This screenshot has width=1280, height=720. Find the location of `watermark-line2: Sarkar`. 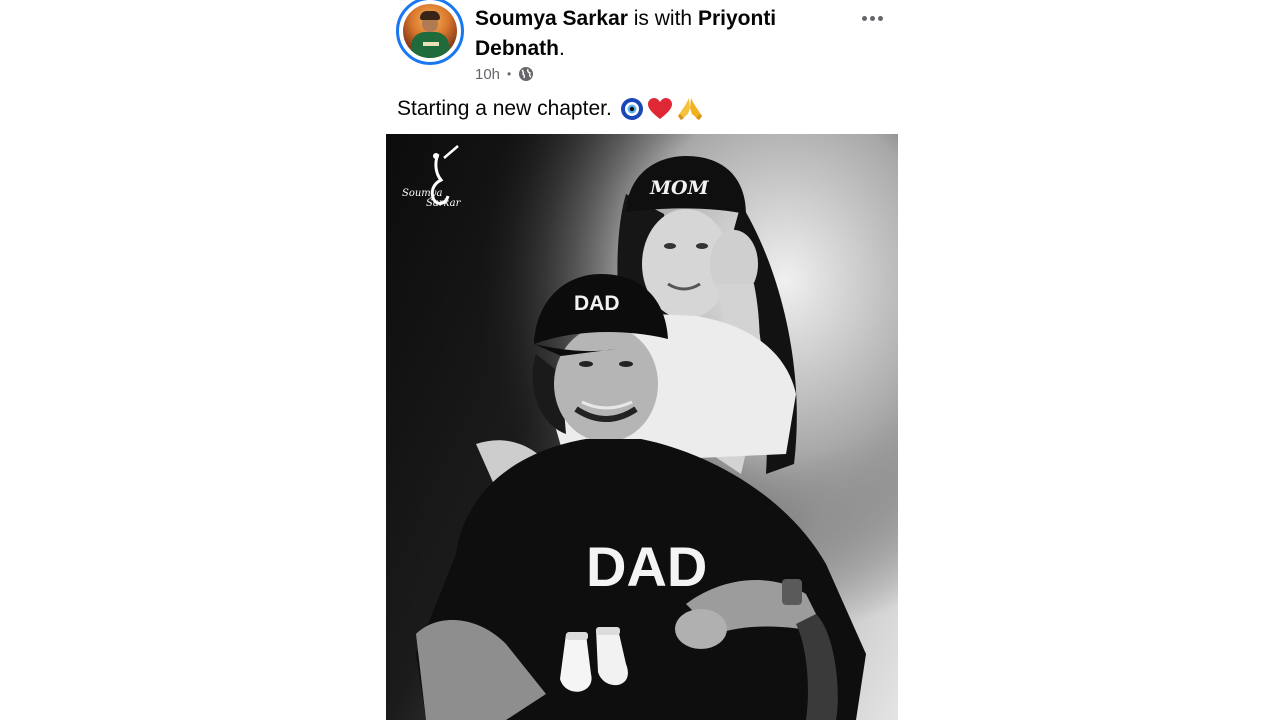

watermark-line2: Sarkar is located at coordinates (444, 203).